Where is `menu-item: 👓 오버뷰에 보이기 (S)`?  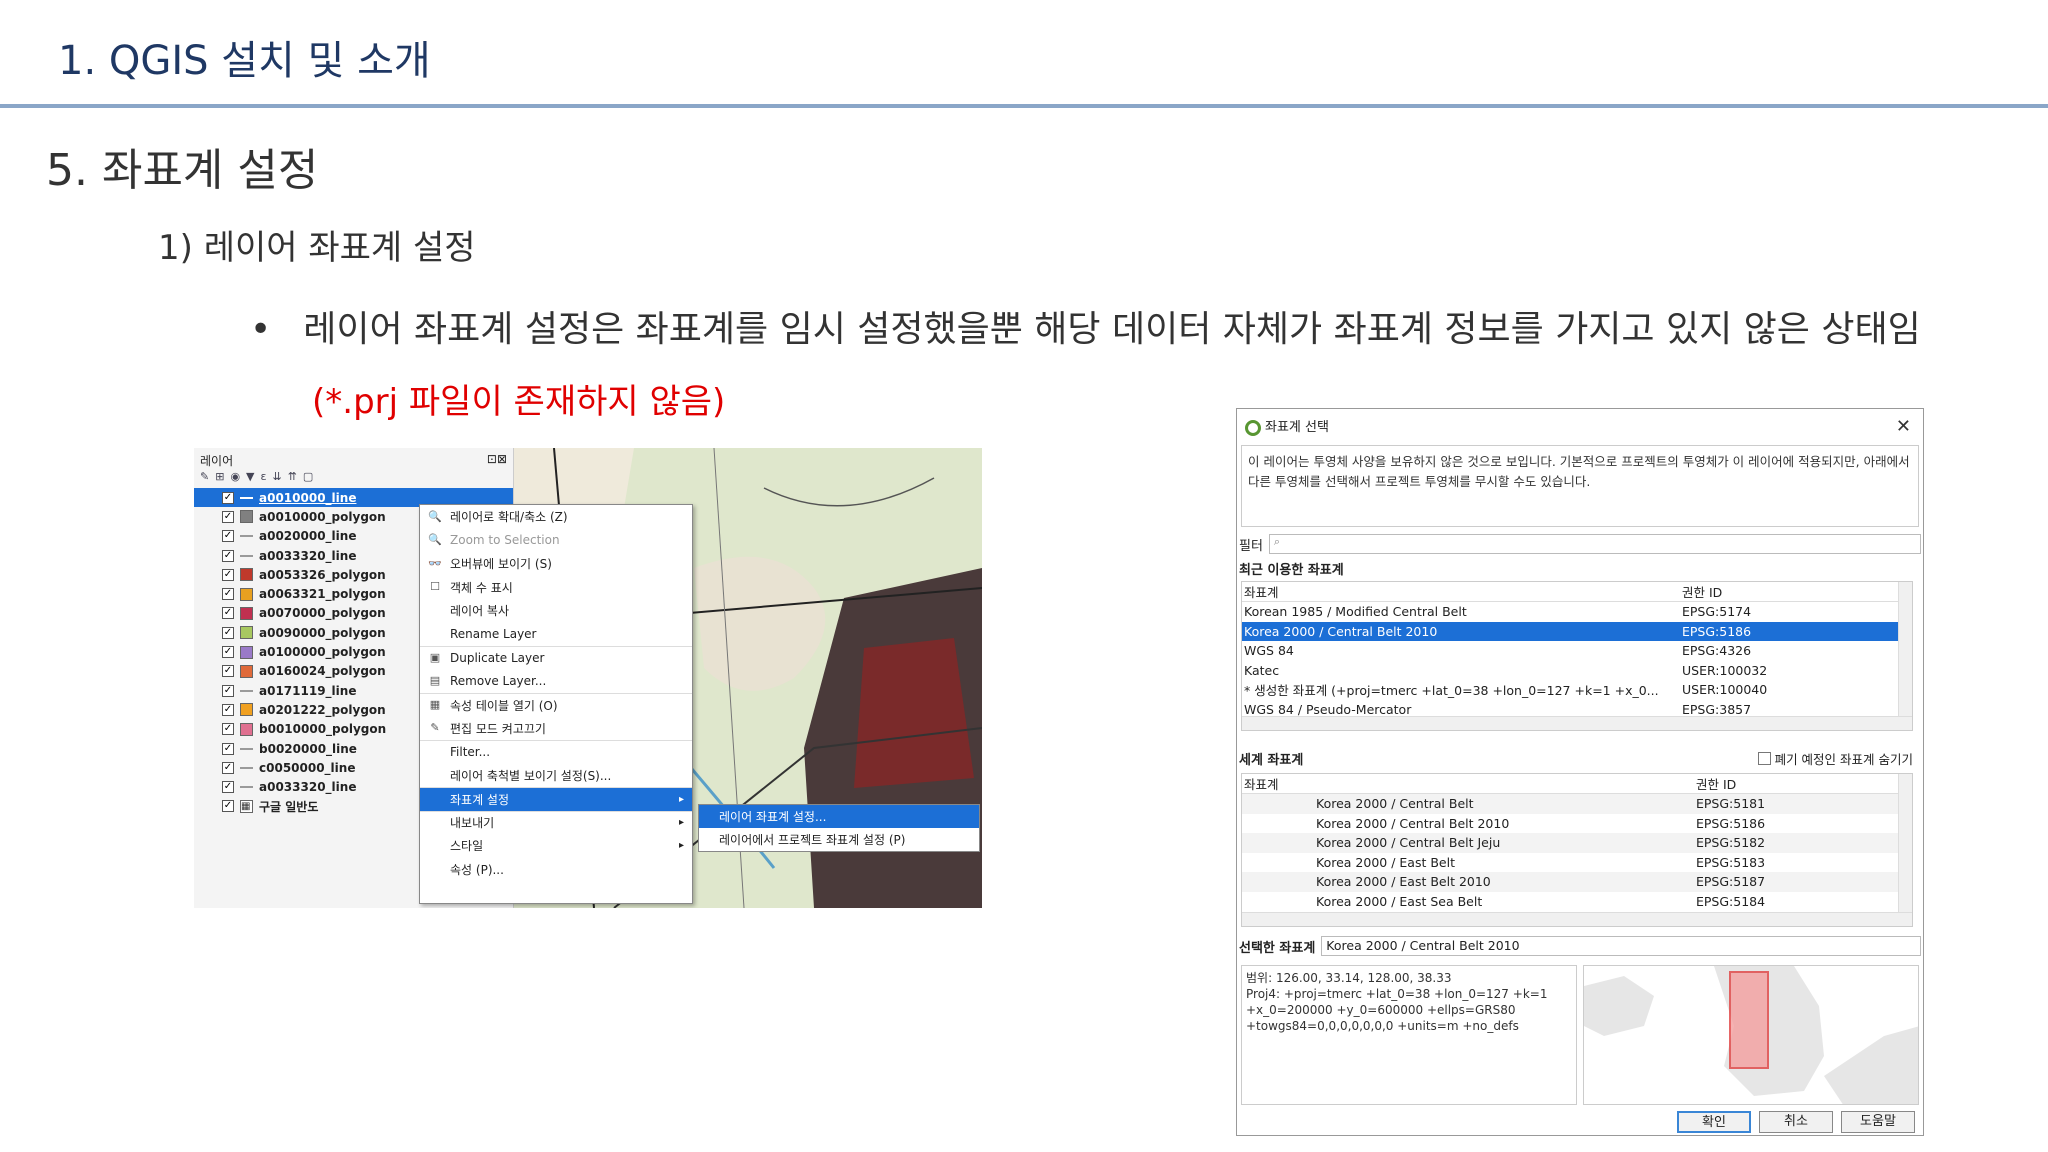
menu-item: 👓 오버뷰에 보이기 (S) is located at coordinates (556, 564).